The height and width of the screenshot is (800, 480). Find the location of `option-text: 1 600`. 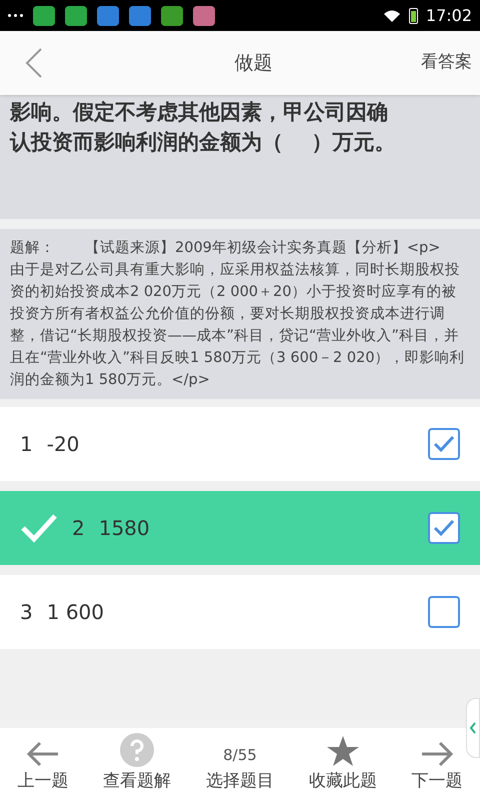

option-text: 1 600 is located at coordinates (75, 612).